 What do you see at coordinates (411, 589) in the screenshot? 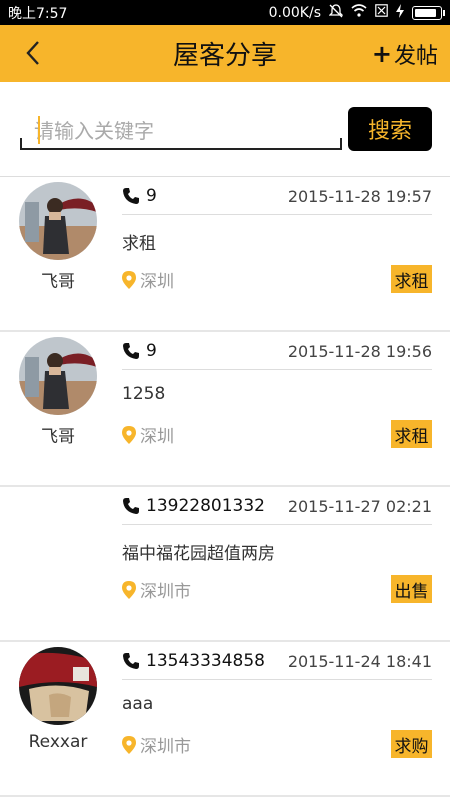
I see `category-tag: 出售` at bounding box center [411, 589].